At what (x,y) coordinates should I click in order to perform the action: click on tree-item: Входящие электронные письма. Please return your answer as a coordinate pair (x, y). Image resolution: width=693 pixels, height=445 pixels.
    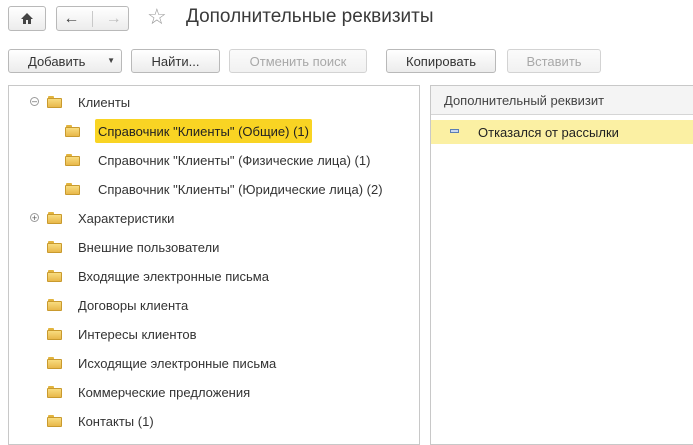
    Looking at the image, I should click on (173, 276).